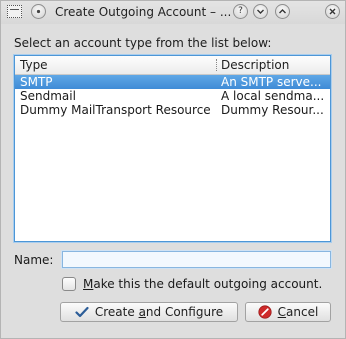  Describe the element at coordinates (115, 110) in the screenshot. I see `row-type: Dummy MailTransport Resource` at that location.